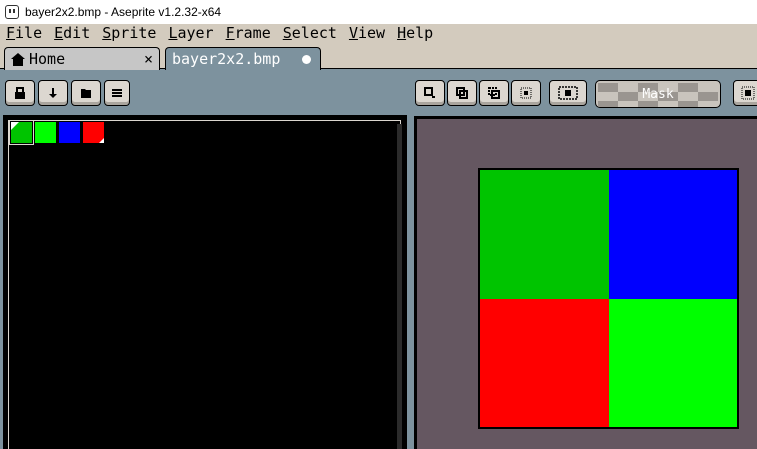 Image resolution: width=757 pixels, height=449 pixels. I want to click on menu-layer: Layer, so click(187, 34).